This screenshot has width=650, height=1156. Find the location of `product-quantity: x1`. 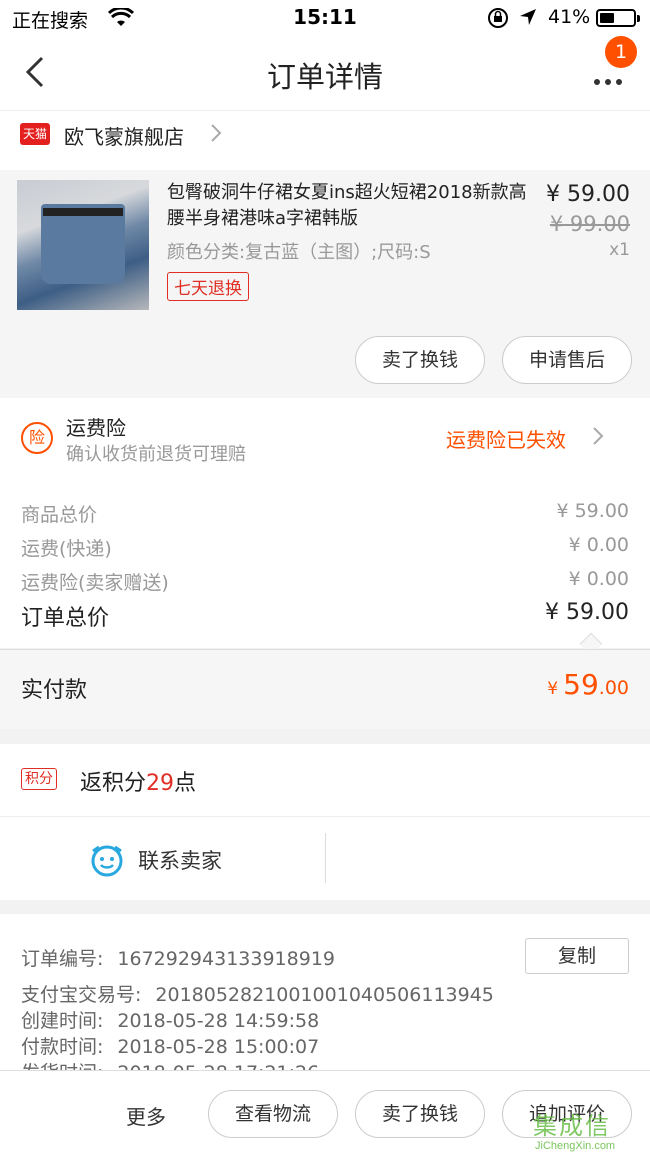

product-quantity: x1 is located at coordinates (619, 250).